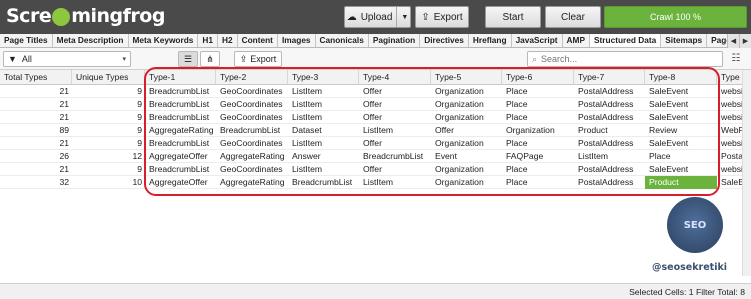 Image resolution: width=751 pixels, height=299 pixels. I want to click on clear-button: Clear, so click(573, 17).